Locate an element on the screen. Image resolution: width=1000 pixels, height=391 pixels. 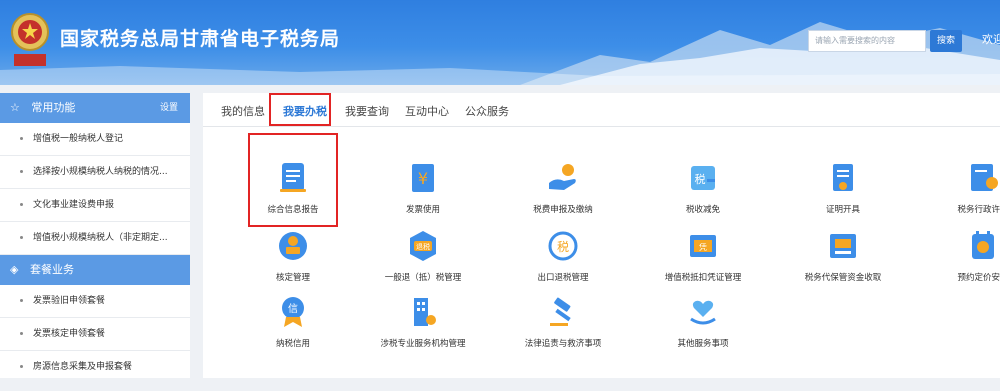
service-assessment-management: 核定管理 is located at coordinates (293, 256).